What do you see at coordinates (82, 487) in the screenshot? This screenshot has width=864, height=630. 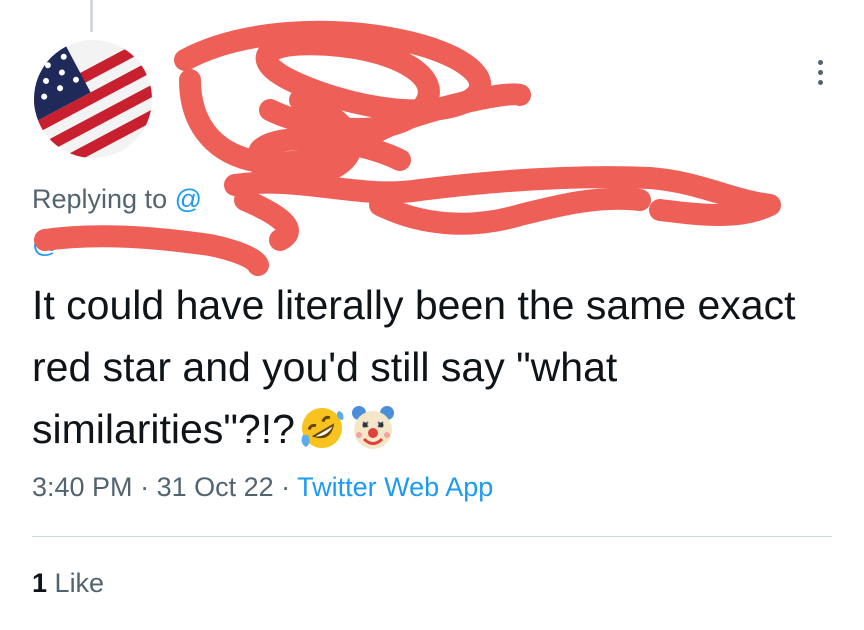 I see `tweet-time: 3:40 PM` at bounding box center [82, 487].